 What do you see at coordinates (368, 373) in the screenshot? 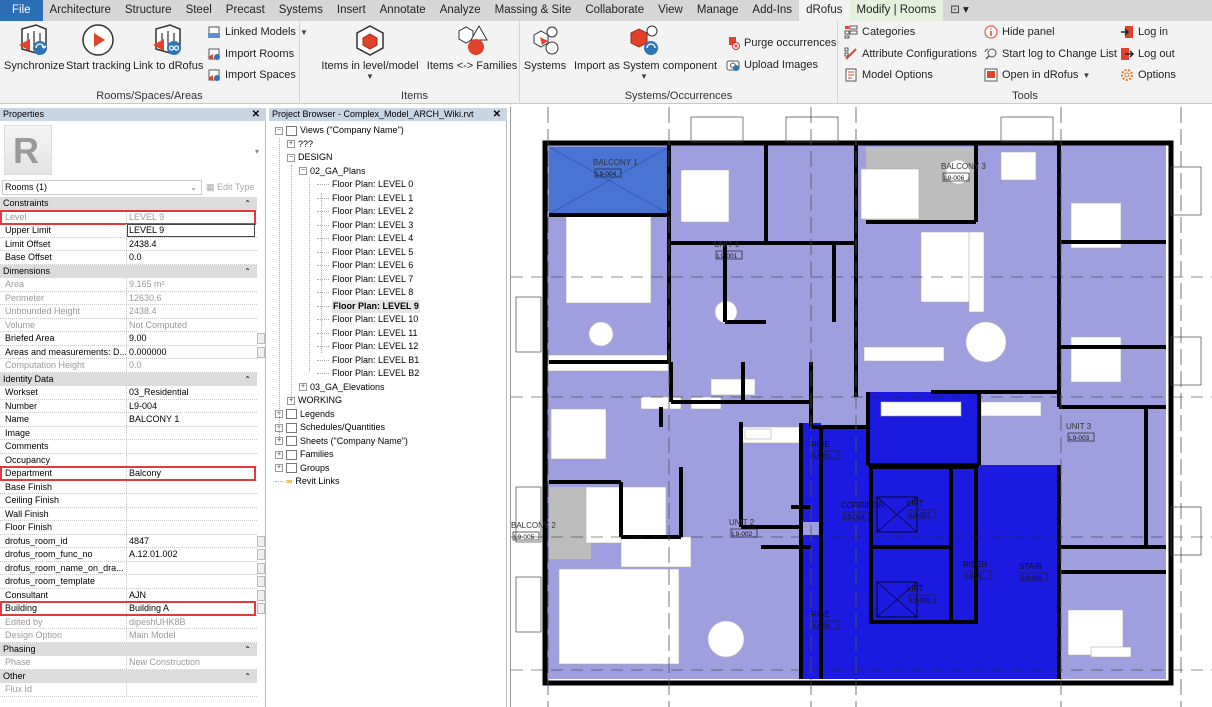
I see `browser-node: Floor Plan: LEVEL B2` at bounding box center [368, 373].